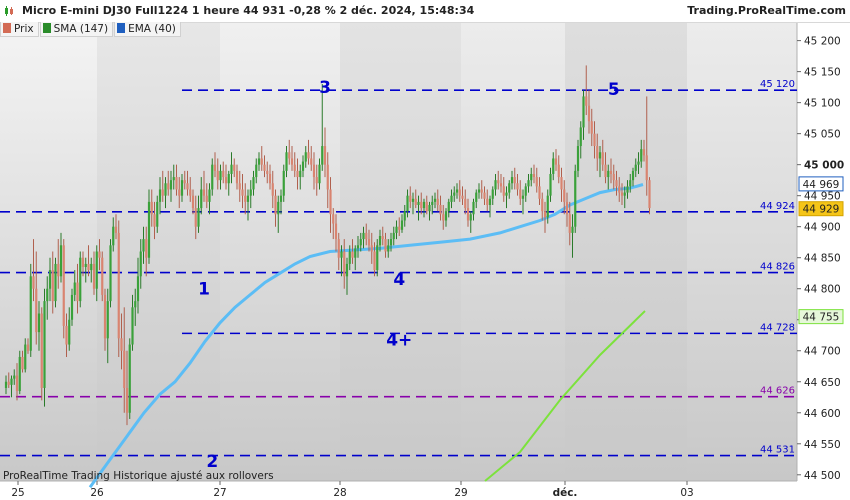 The width and height of the screenshot is (850, 500). I want to click on legend-label-sma: SMA (147), so click(81, 29).